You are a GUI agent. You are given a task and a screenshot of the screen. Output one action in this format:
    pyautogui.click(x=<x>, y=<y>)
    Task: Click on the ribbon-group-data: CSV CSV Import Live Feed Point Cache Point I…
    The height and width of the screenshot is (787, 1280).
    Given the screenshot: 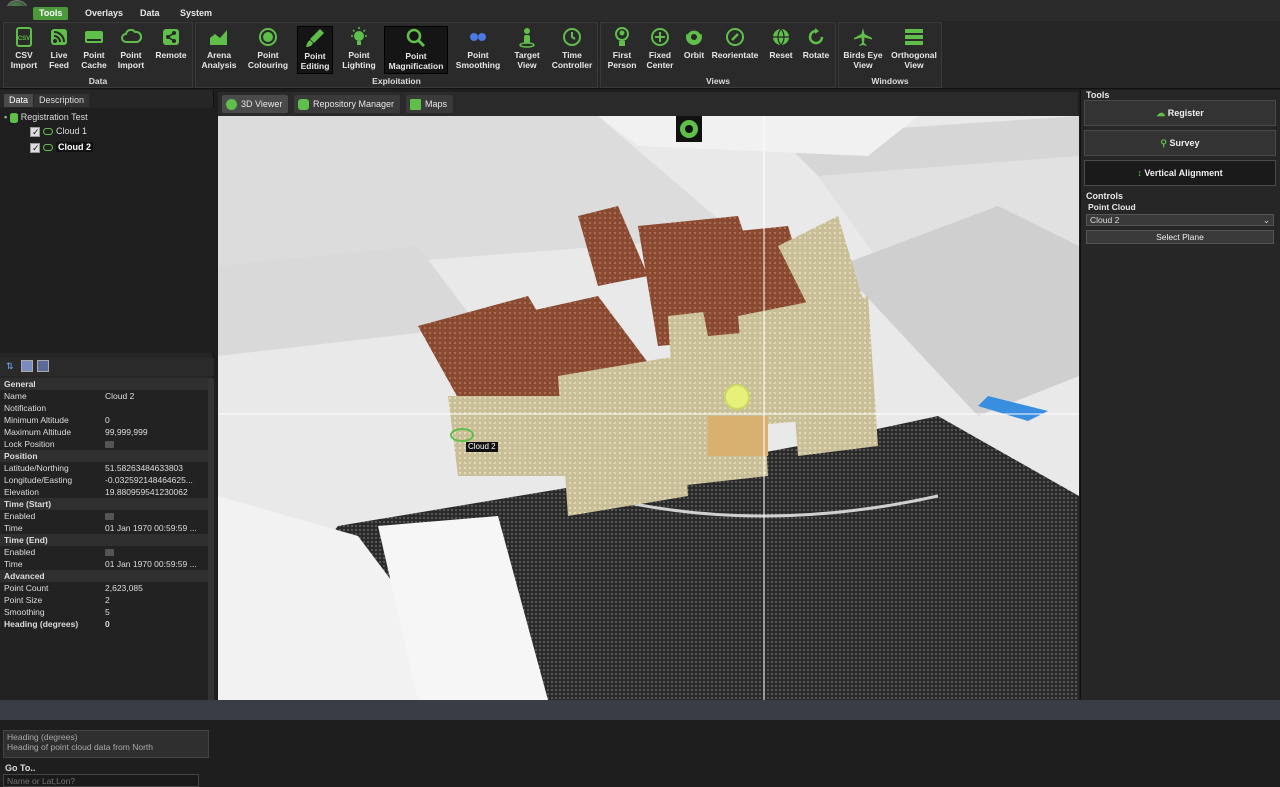 What is the action you would take?
    pyautogui.click(x=98, y=55)
    